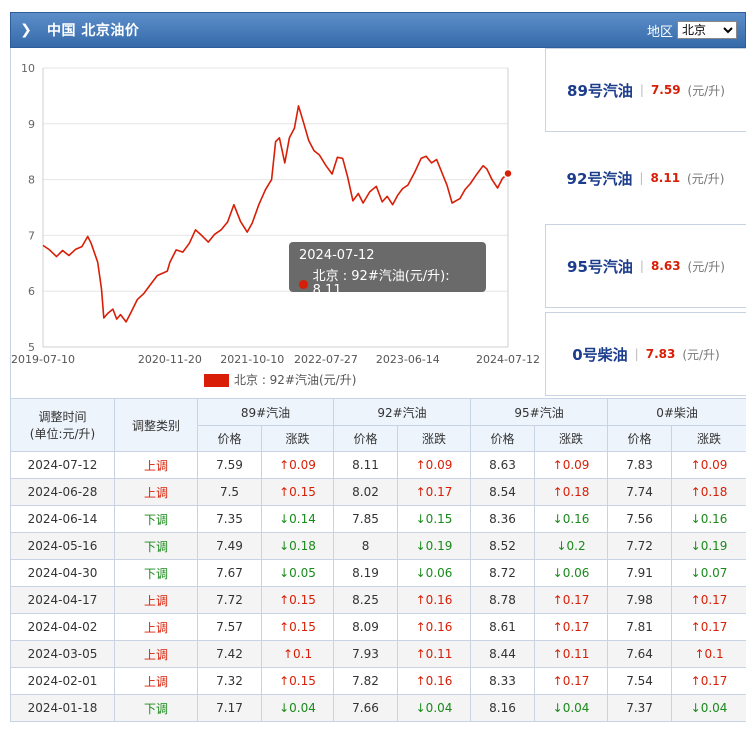 Image resolution: width=746 pixels, height=732 pixels. I want to click on cell-change: ↑0.1, so click(297, 654).